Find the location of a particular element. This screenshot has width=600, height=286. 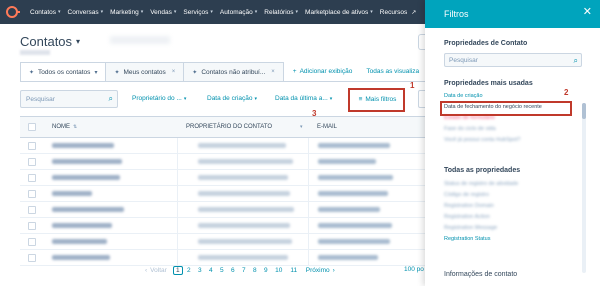

column-header-email: E-MAIL is located at coordinates (327, 127).